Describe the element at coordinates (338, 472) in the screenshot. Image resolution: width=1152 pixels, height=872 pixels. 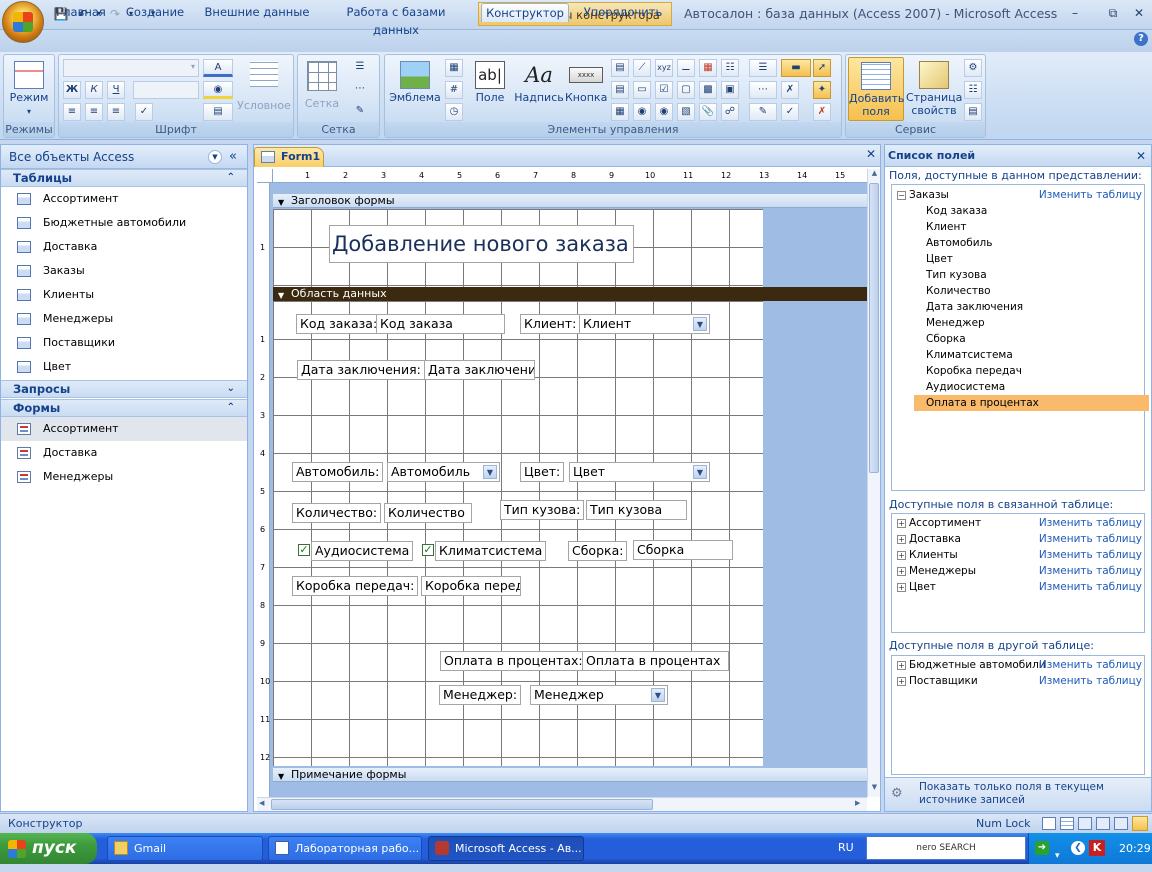
I see `car-label: Автомобиль:` at that location.